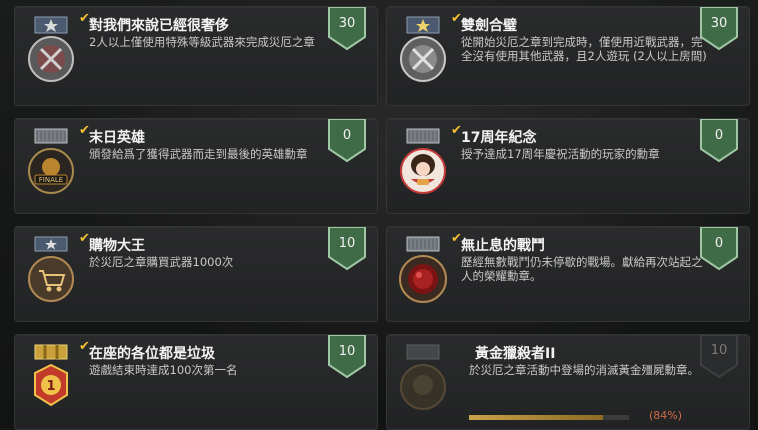  I want to click on first-place-medal-icon: 1, so click(51, 379).